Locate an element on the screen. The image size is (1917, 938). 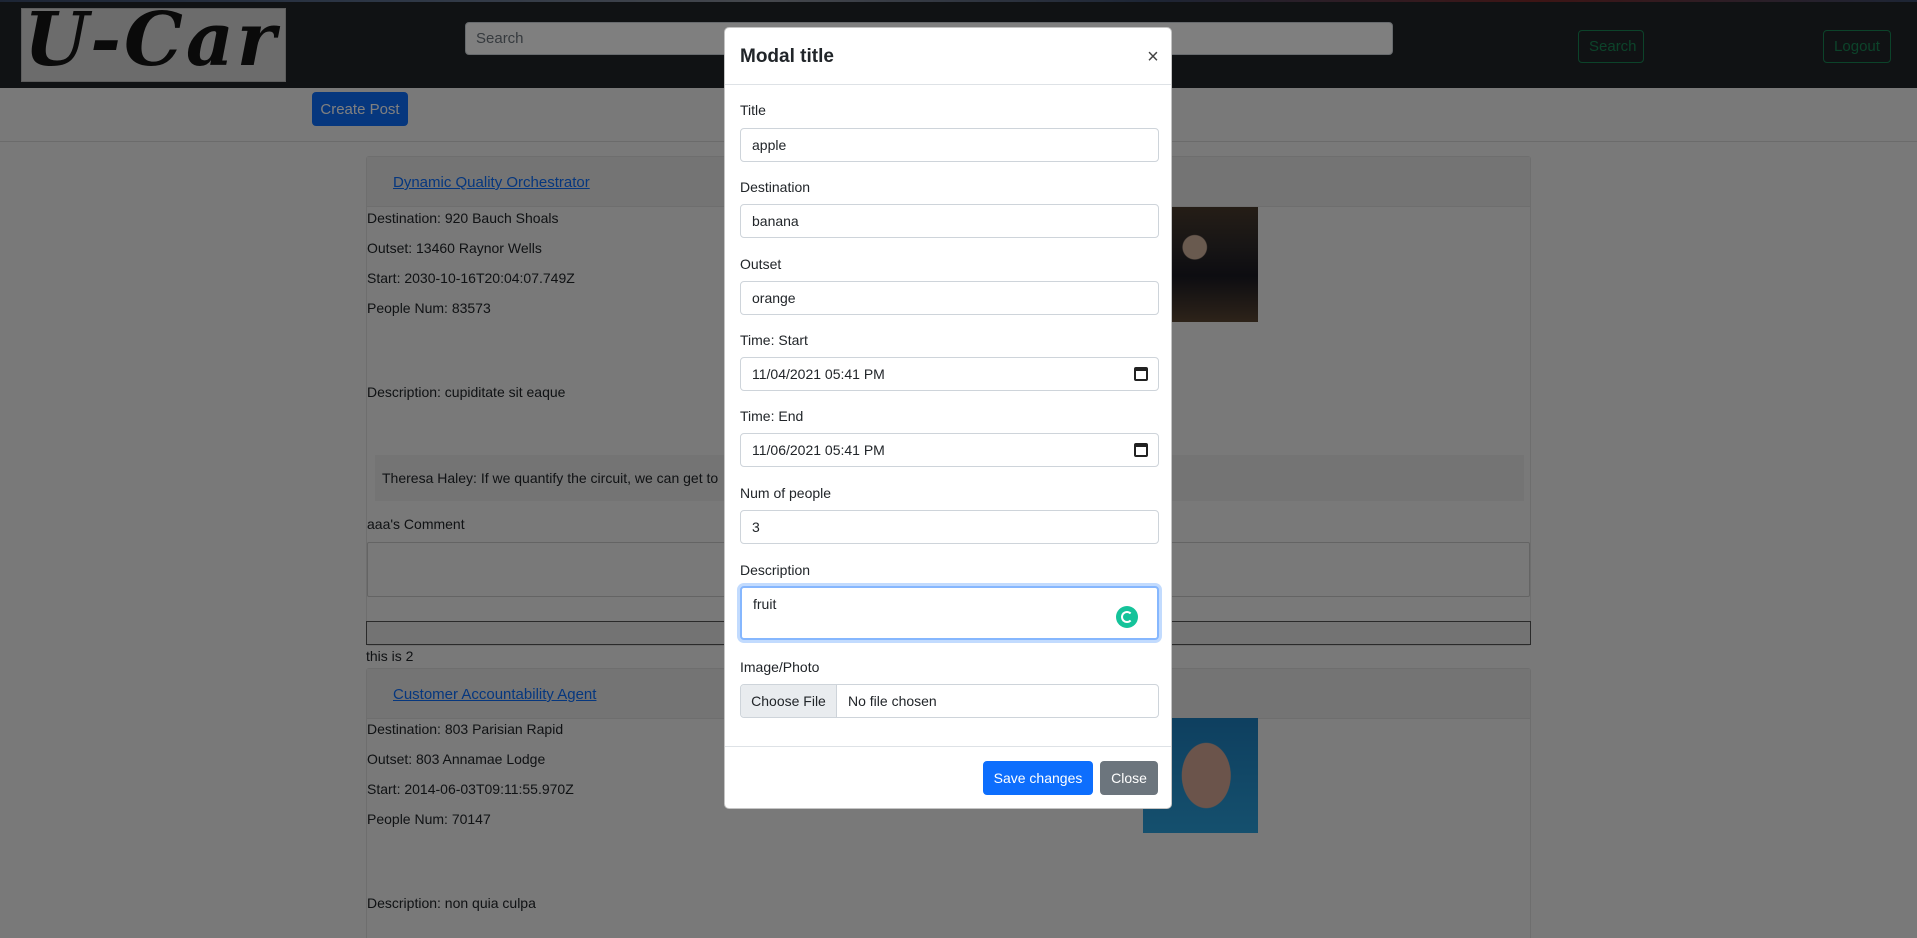
start-time-label: Time: Start is located at coordinates (774, 340).